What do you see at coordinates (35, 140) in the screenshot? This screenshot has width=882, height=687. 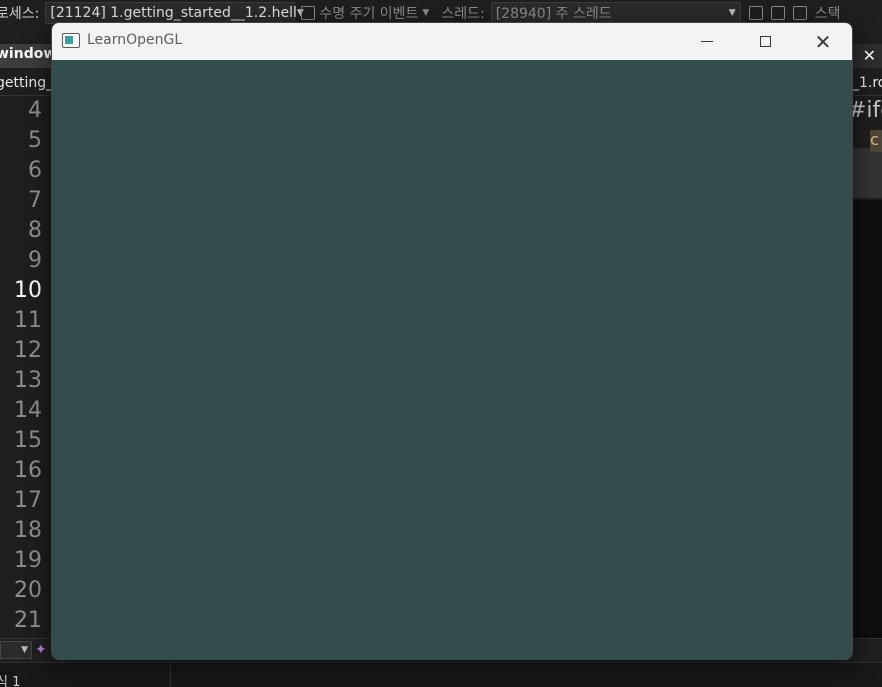 I see `line-number: 5` at bounding box center [35, 140].